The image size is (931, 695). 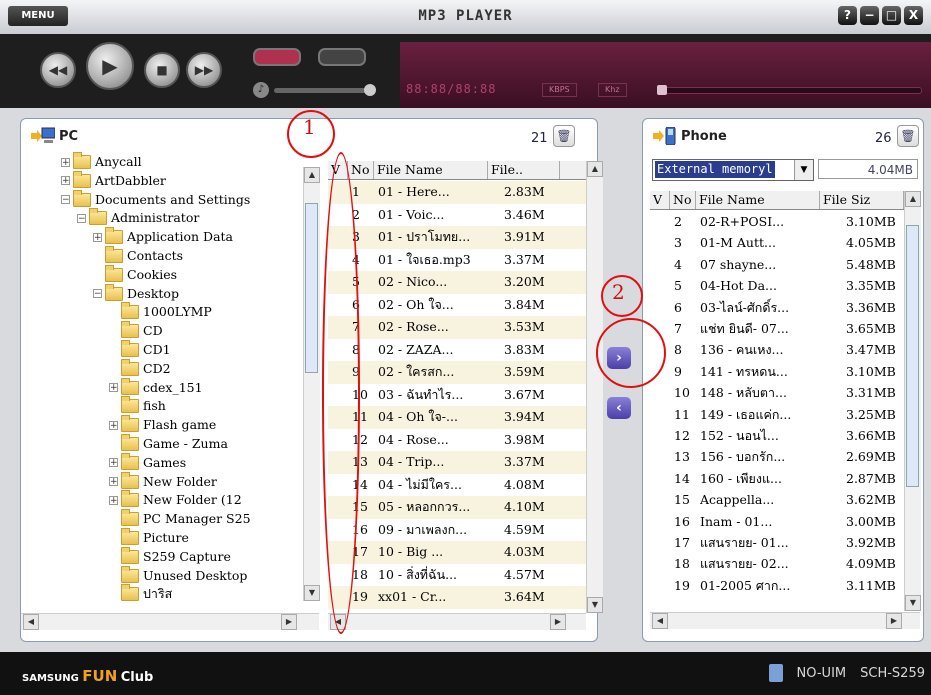 What do you see at coordinates (457, 305) in the screenshot?
I see `file-row: 6 02 - Oh ใจ... 3.84M` at bounding box center [457, 305].